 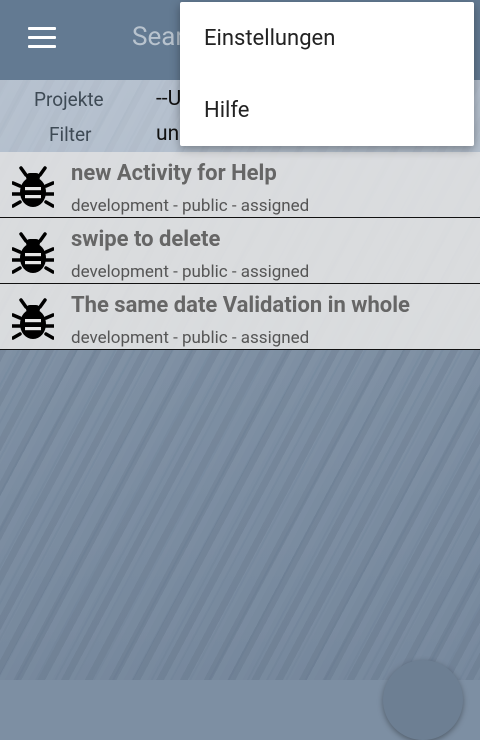 What do you see at coordinates (69, 99) in the screenshot?
I see `project-label: Projekte` at bounding box center [69, 99].